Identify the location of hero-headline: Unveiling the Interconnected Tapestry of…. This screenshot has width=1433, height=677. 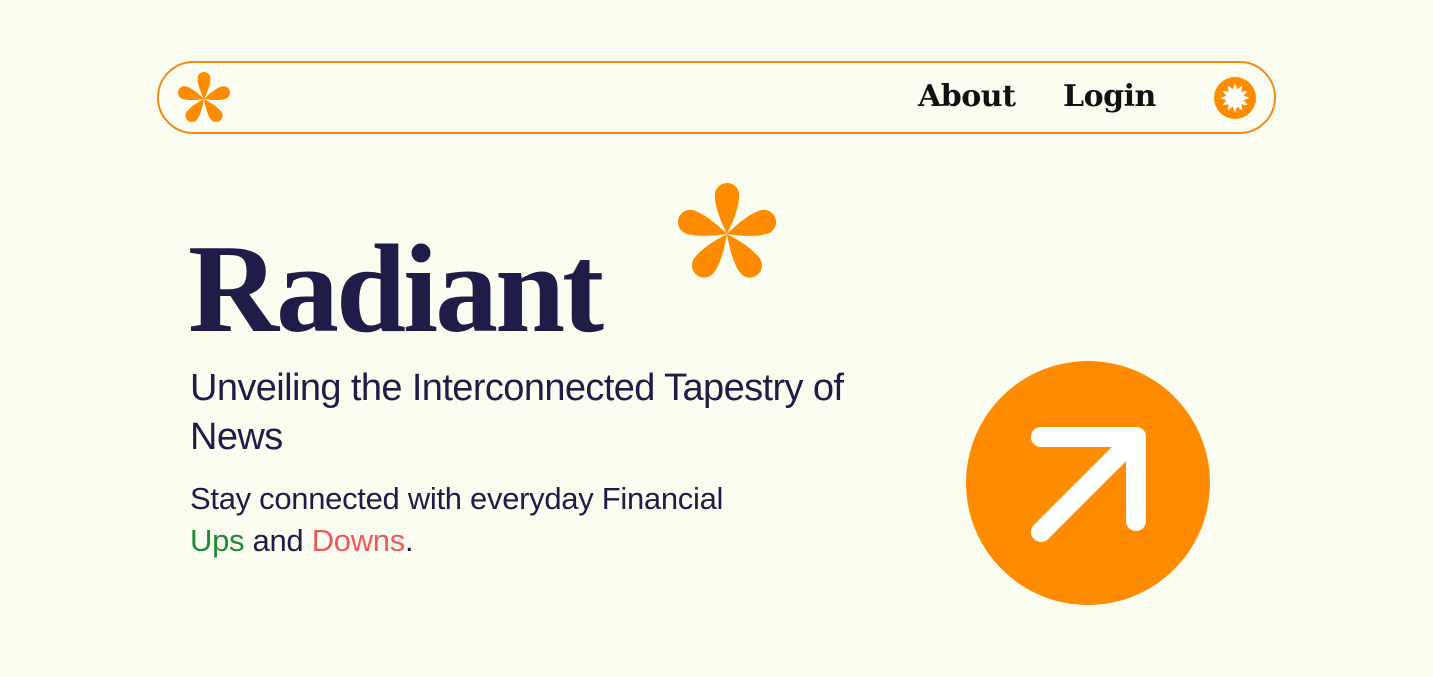
(517, 412).